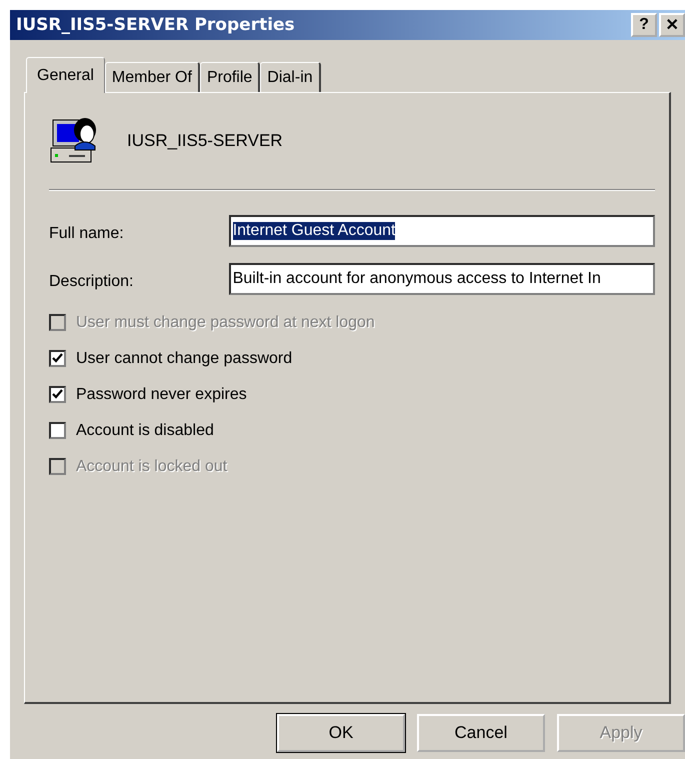 The height and width of the screenshot is (759, 685). Describe the element at coordinates (65, 75) in the screenshot. I see `tab: General` at that location.